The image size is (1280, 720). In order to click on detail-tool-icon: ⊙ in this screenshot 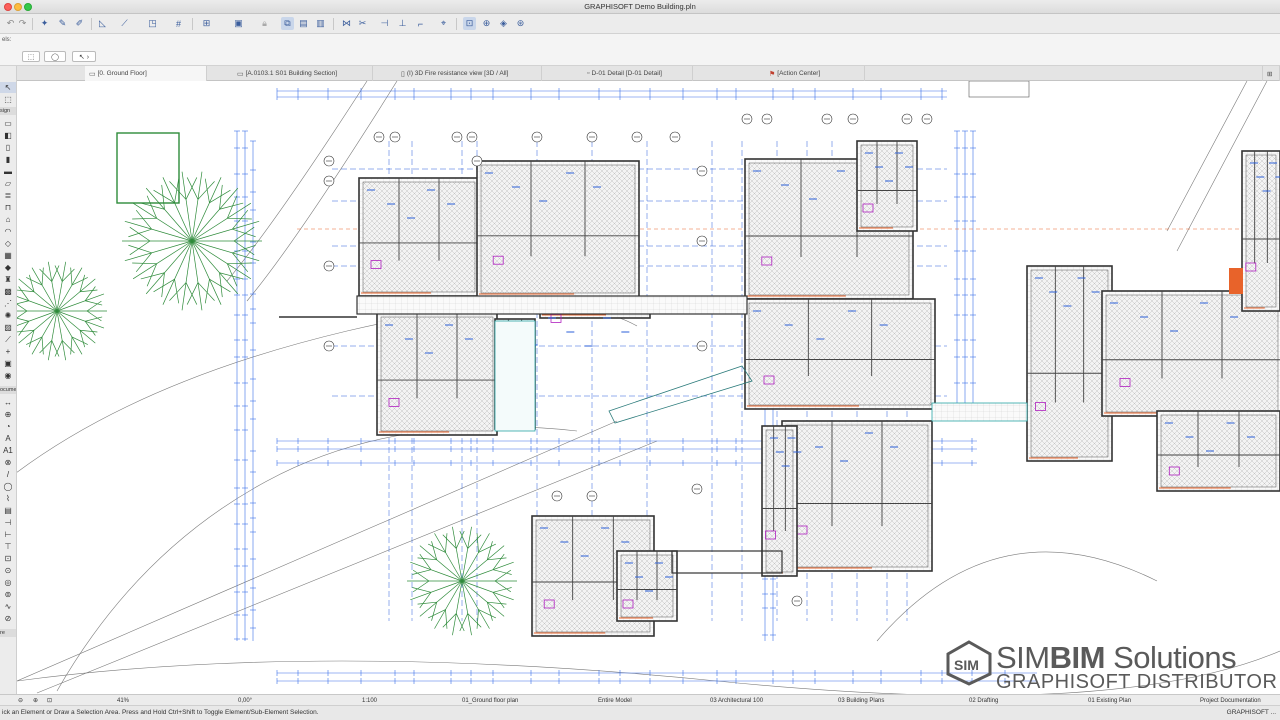, I will do `click(8, 570)`.